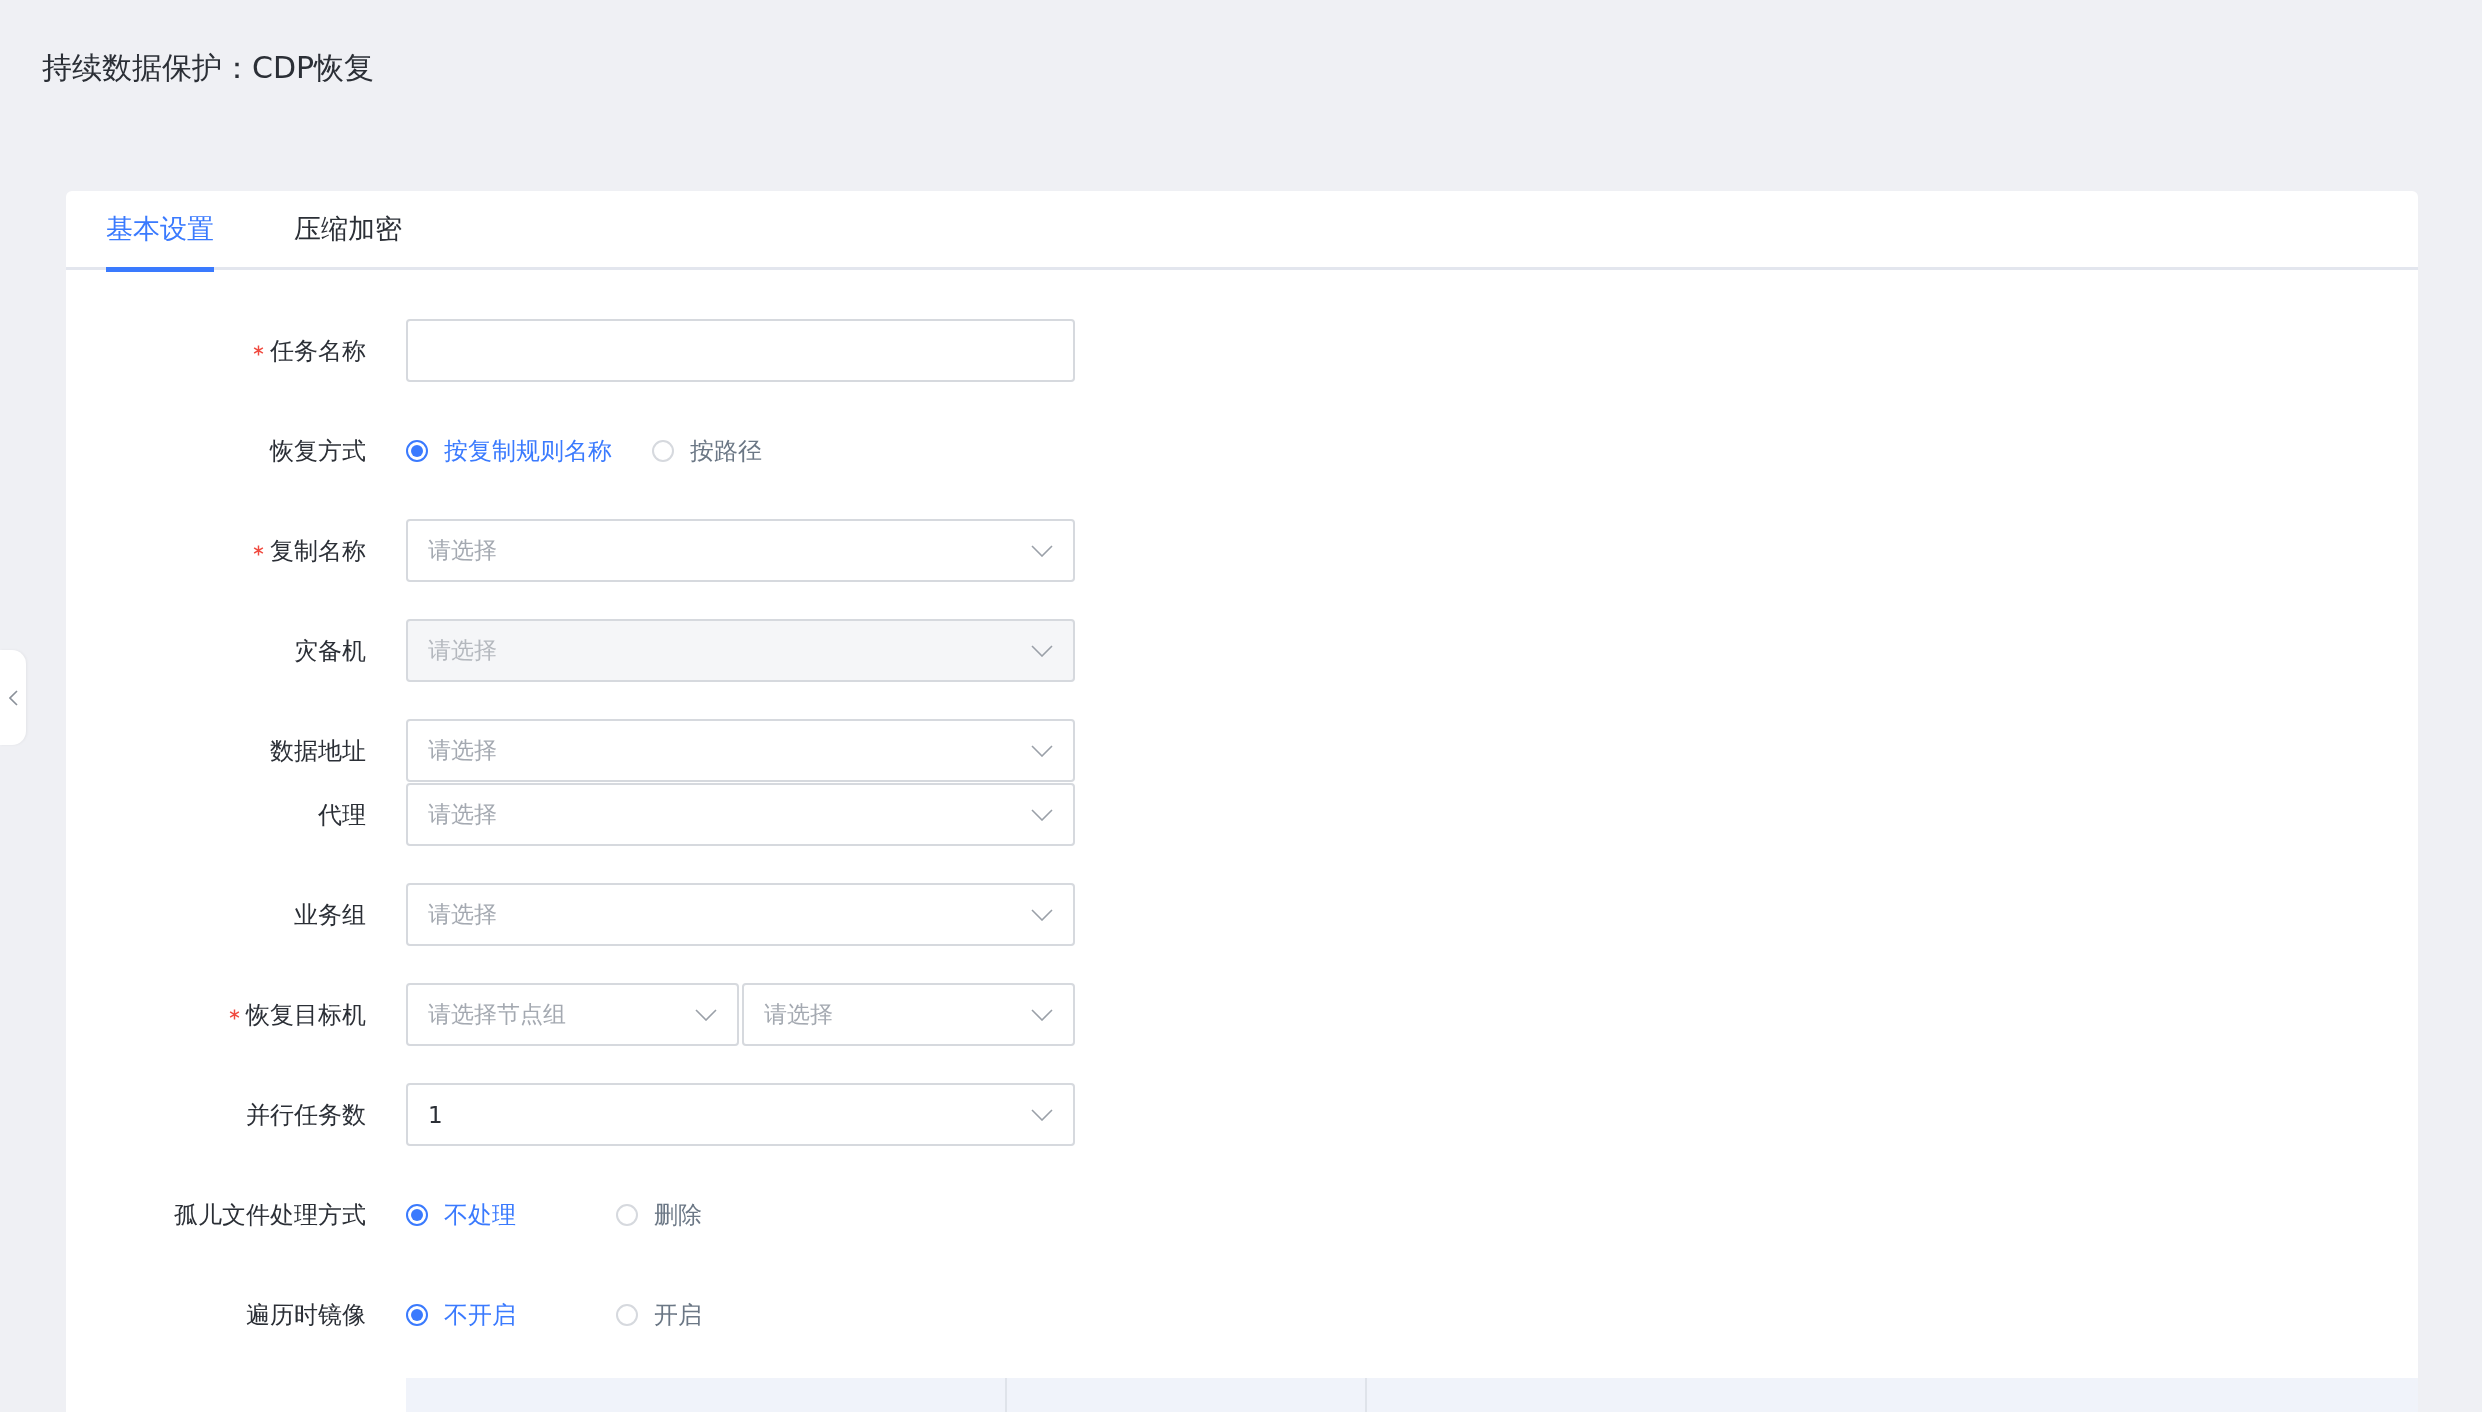 This screenshot has width=2482, height=1412. Describe the element at coordinates (701, 1214) in the screenshot. I see `radio-option: 删除` at that location.